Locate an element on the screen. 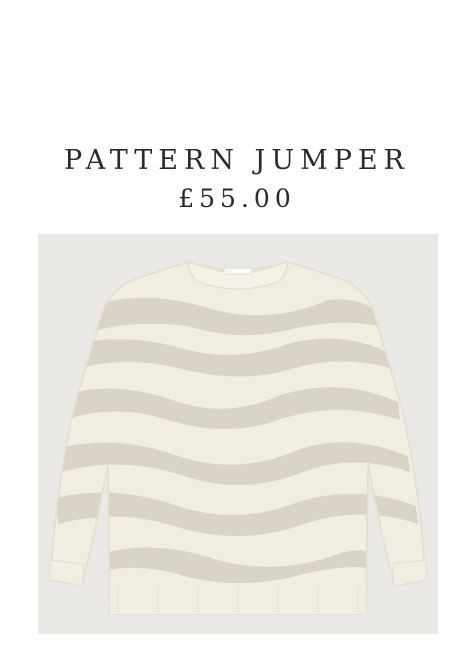  product-price: £55.00 is located at coordinates (237, 198).